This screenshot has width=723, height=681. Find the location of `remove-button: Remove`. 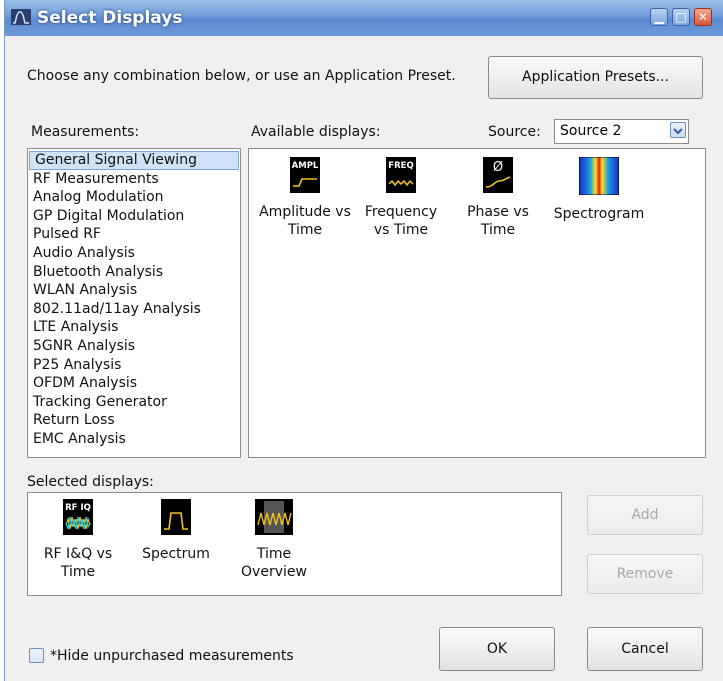

remove-button: Remove is located at coordinates (645, 574).